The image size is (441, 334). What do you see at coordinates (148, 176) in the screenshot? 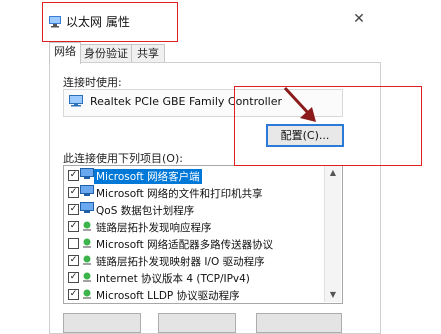
I see `item-label: Microsoft 网络客户端` at bounding box center [148, 176].